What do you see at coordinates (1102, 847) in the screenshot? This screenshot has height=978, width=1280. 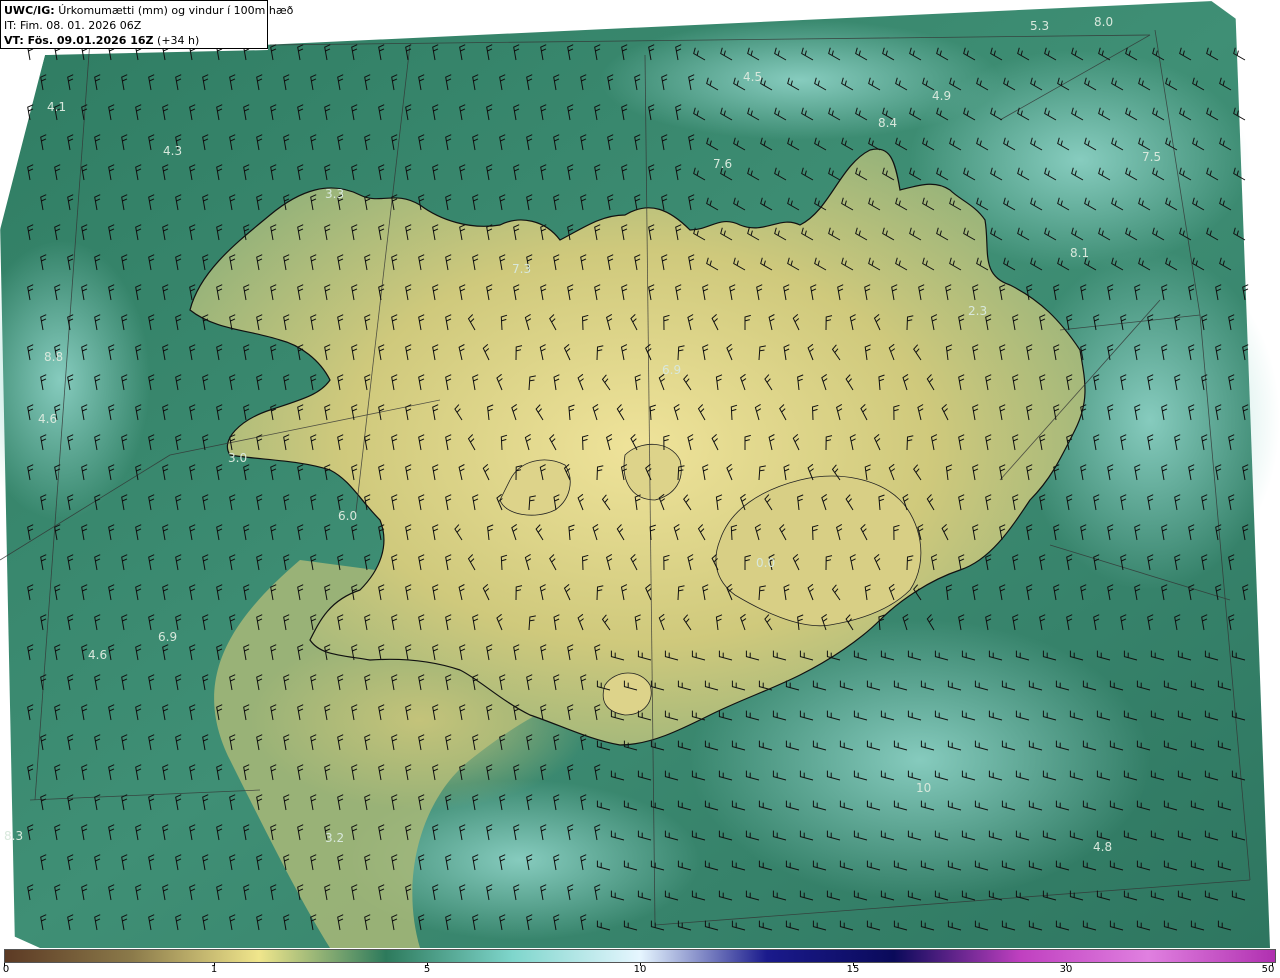 I see `value-label: 4.8` at bounding box center [1102, 847].